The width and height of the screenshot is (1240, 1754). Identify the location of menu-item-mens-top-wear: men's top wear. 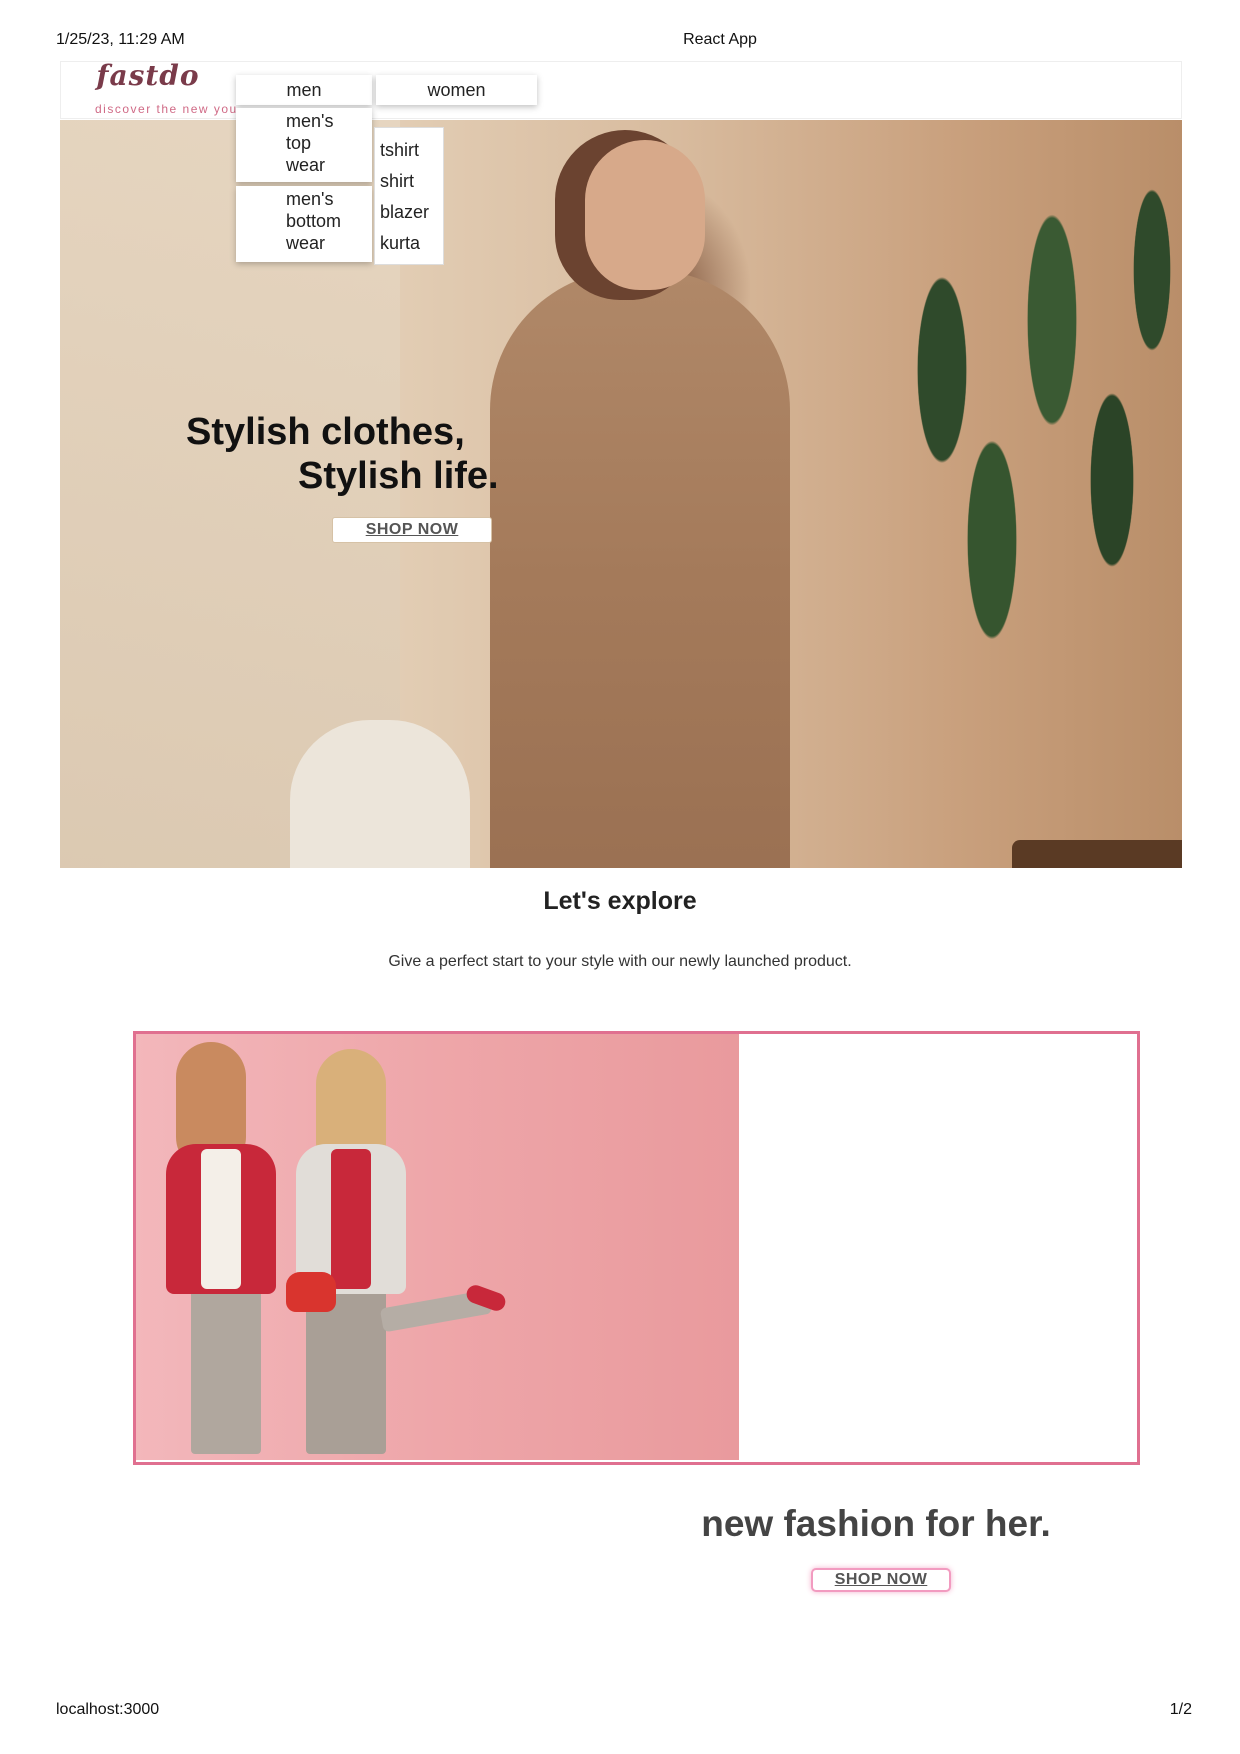
(304, 145).